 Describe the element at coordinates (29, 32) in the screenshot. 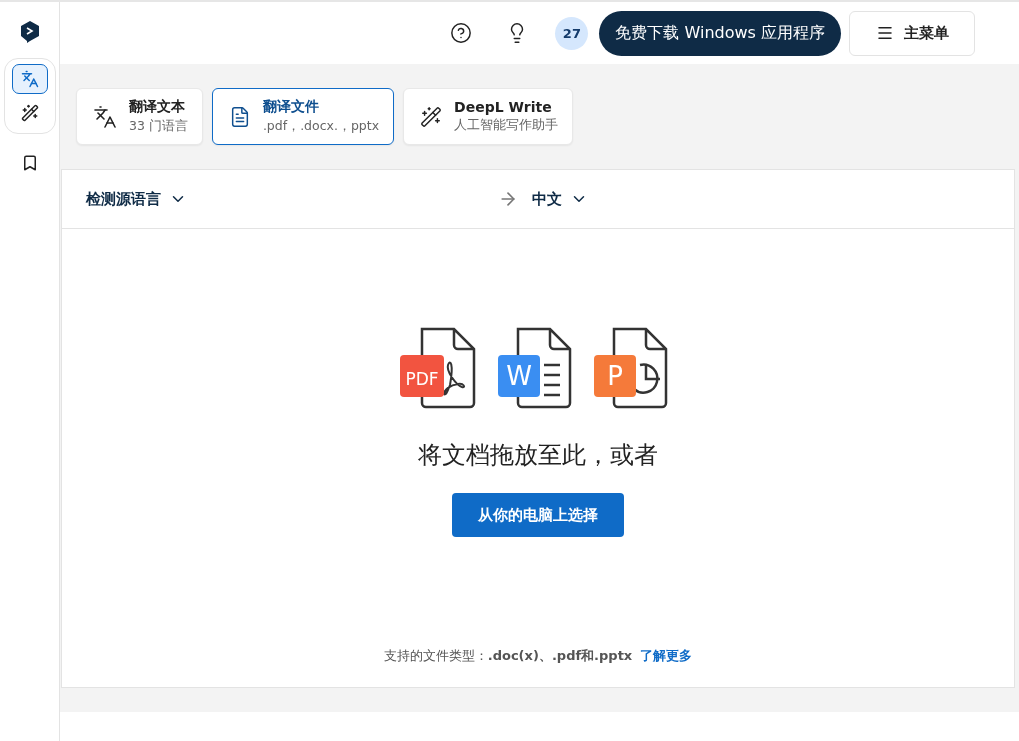

I see `logo-icon` at that location.